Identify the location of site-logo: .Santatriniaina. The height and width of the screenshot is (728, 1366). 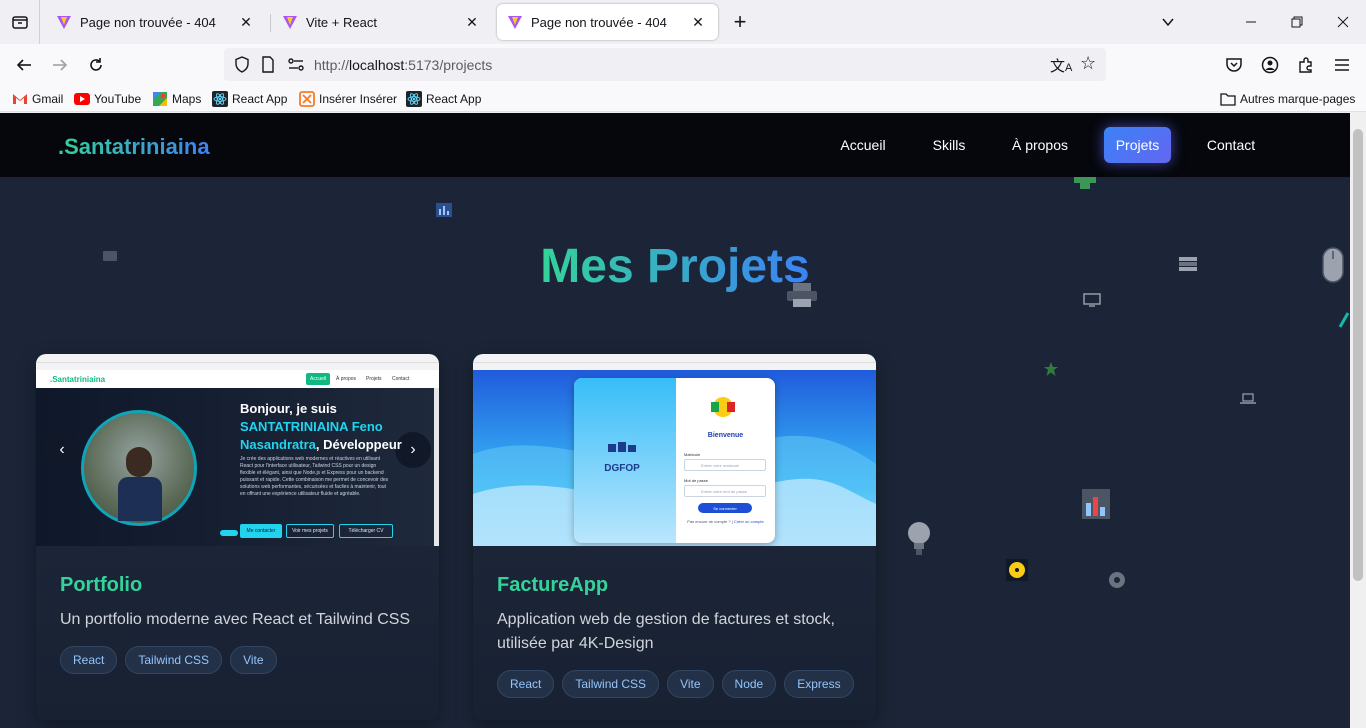
(134, 147).